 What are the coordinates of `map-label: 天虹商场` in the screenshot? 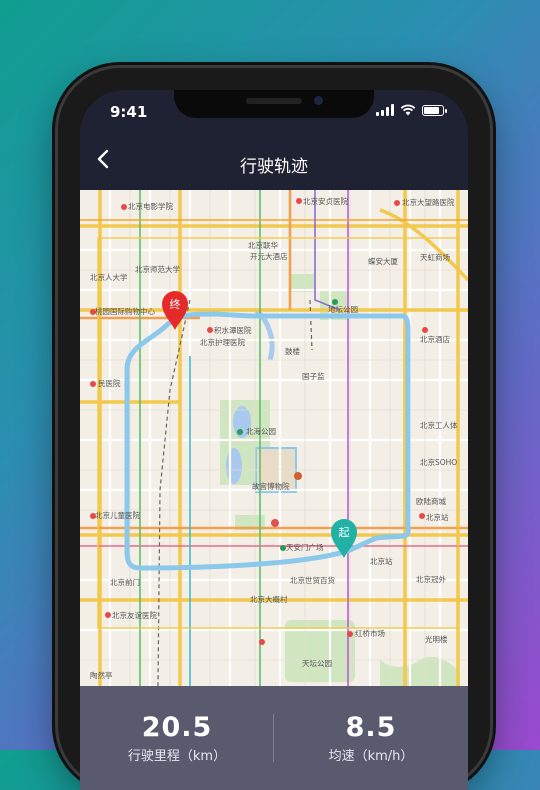 It's located at (435, 257).